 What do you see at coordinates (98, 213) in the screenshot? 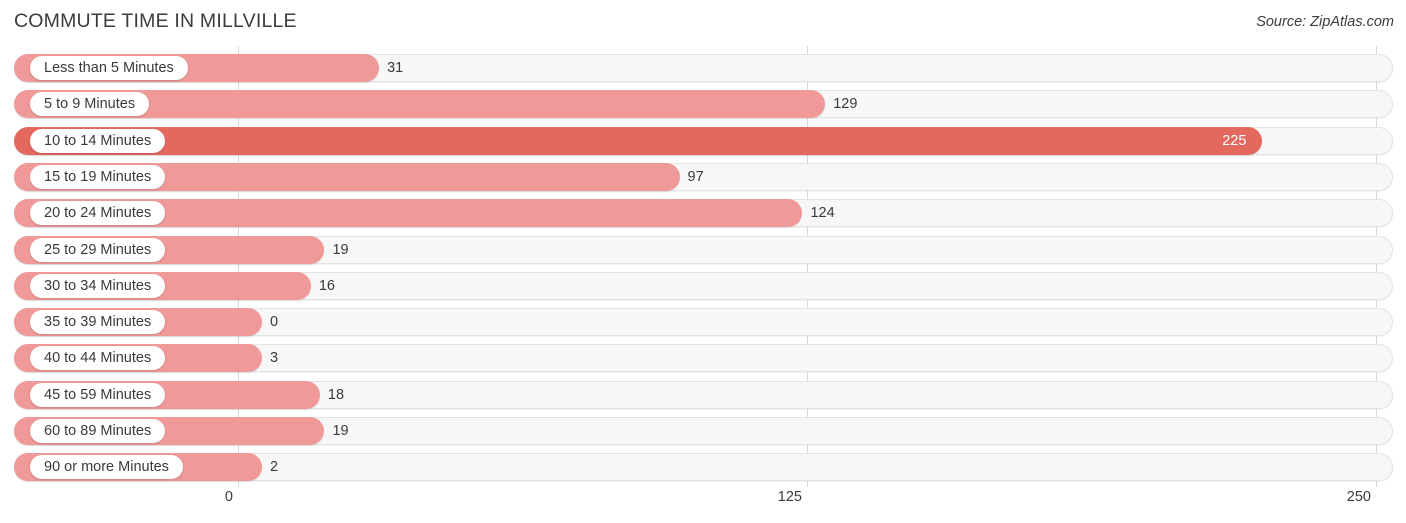
I see `bar-category-label: 20 to 24 Minutes` at bounding box center [98, 213].